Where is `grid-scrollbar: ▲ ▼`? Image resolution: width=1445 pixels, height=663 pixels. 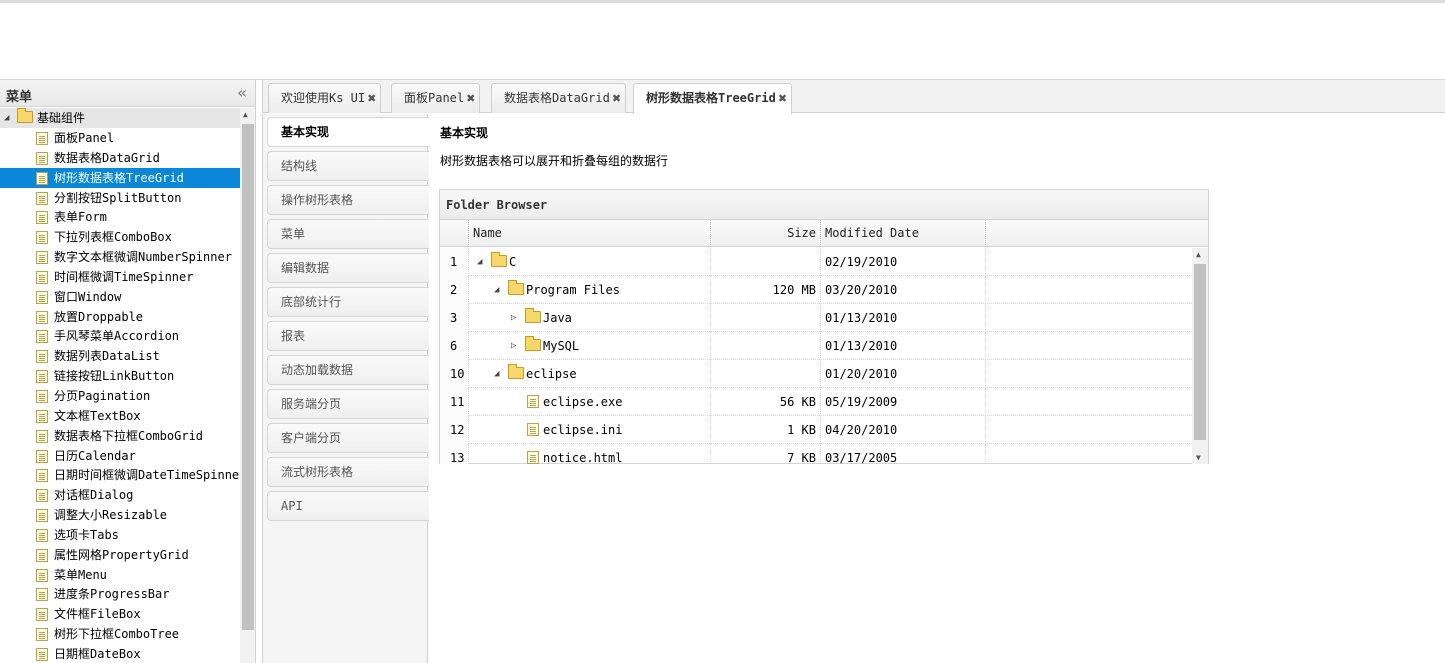 grid-scrollbar: ▲ ▼ is located at coordinates (1200, 356).